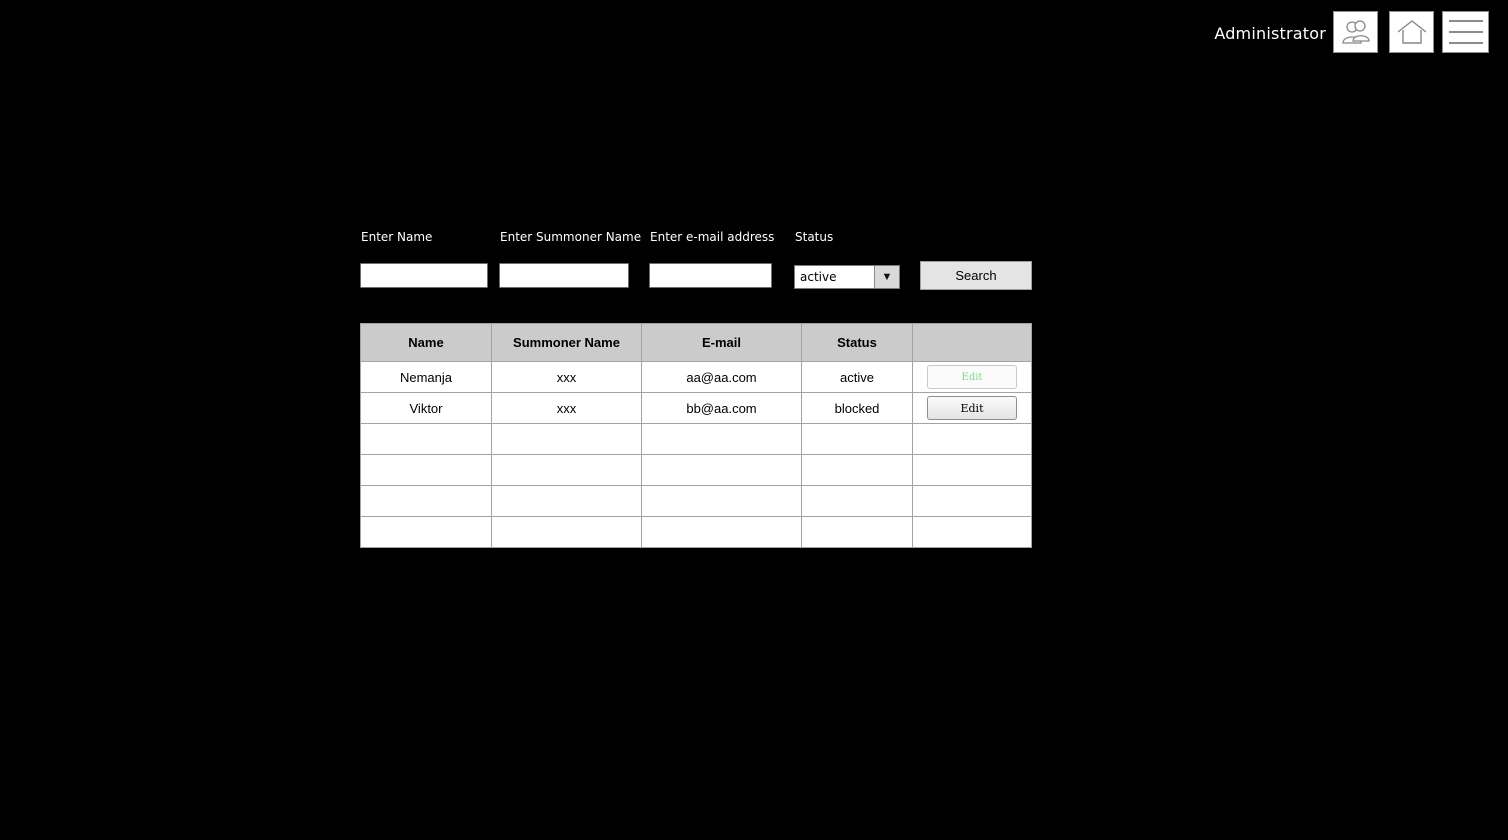 This screenshot has height=840, width=1508. Describe the element at coordinates (424, 275) in the screenshot. I see `name-input` at that location.